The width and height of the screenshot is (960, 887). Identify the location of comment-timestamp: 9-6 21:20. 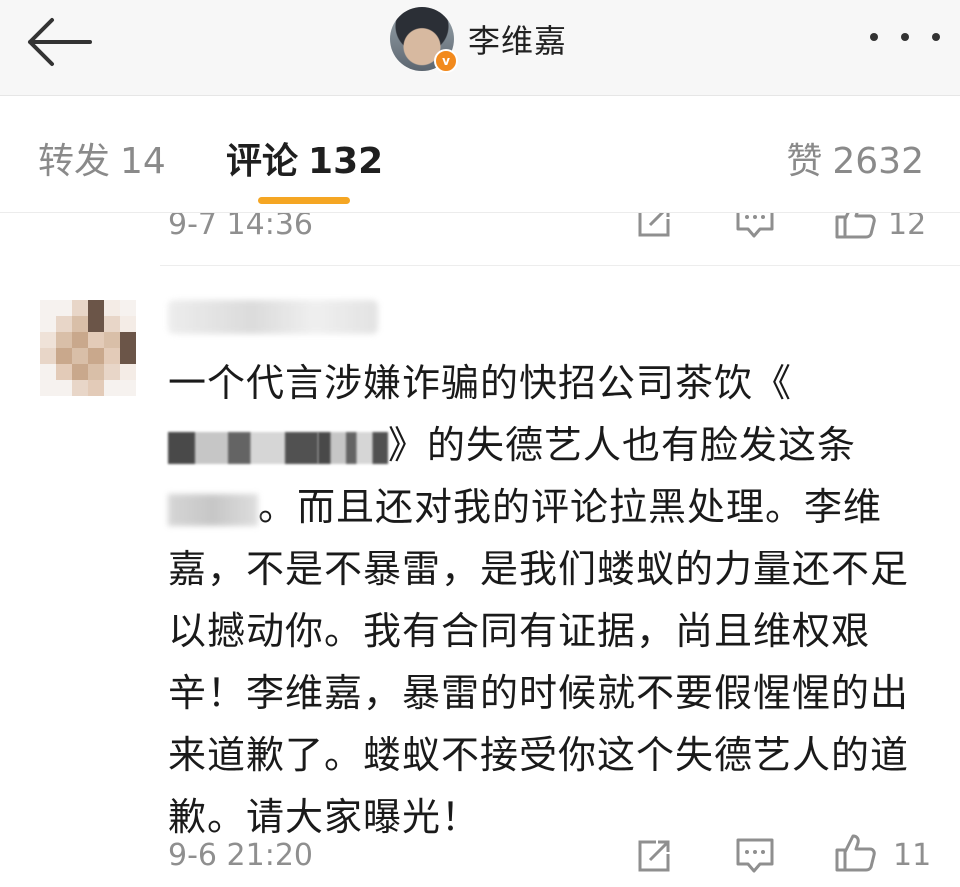
(240, 855).